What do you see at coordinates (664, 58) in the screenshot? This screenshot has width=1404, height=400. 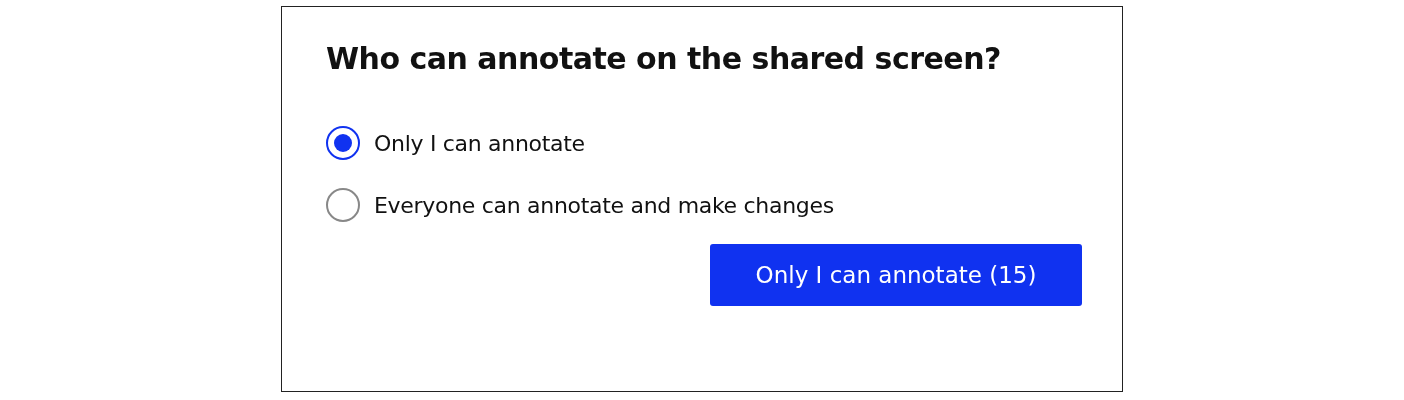 I see `dialog-title: Who can annotate on the shared screen?` at bounding box center [664, 58].